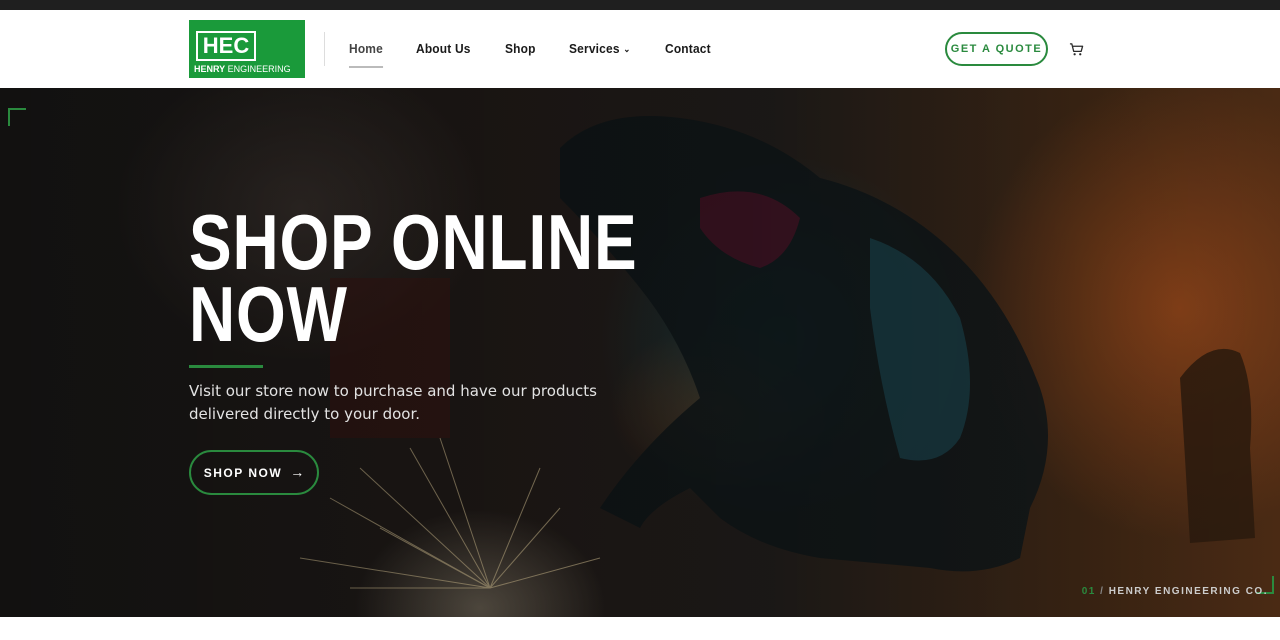 This screenshot has height=640, width=1280. What do you see at coordinates (1174, 591) in the screenshot?
I see `slide-indicator: 01 / HENRY ENGINEERING CO.` at bounding box center [1174, 591].